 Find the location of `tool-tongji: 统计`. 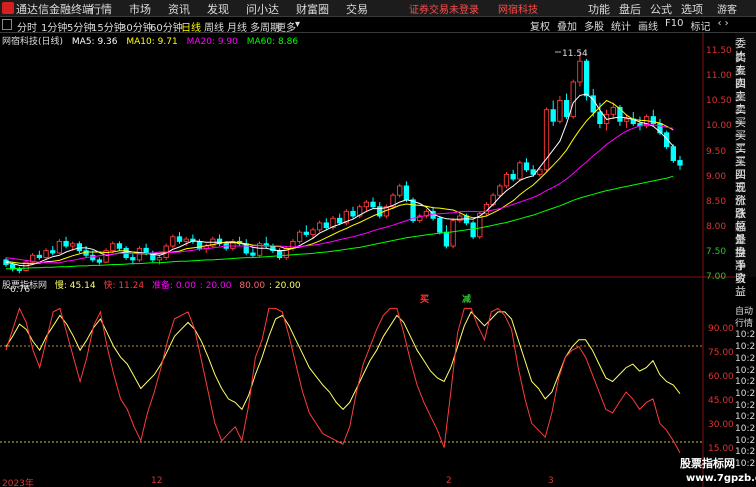

tool-tongji: 统计 is located at coordinates (621, 25).